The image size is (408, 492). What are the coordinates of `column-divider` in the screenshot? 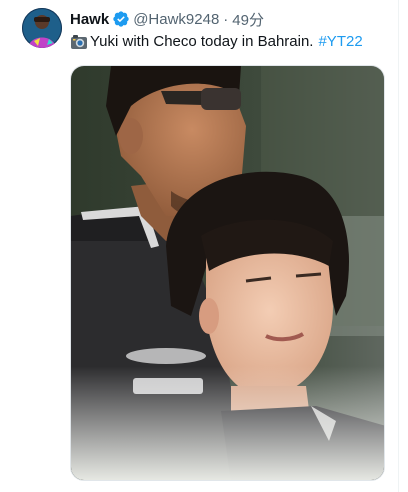 It's located at (398, 246).